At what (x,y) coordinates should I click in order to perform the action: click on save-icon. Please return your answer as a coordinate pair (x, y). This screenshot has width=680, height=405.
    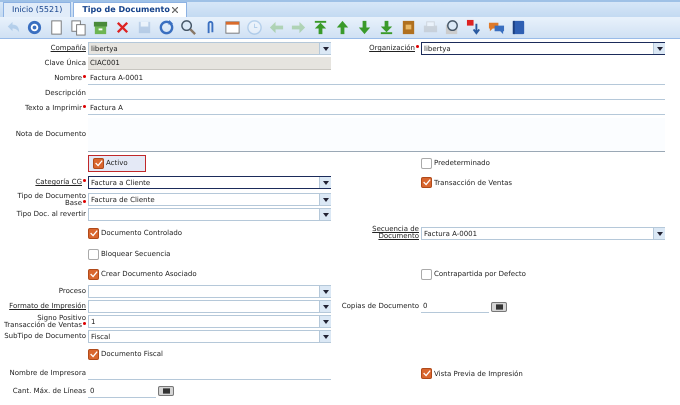
    Looking at the image, I should click on (144, 27).